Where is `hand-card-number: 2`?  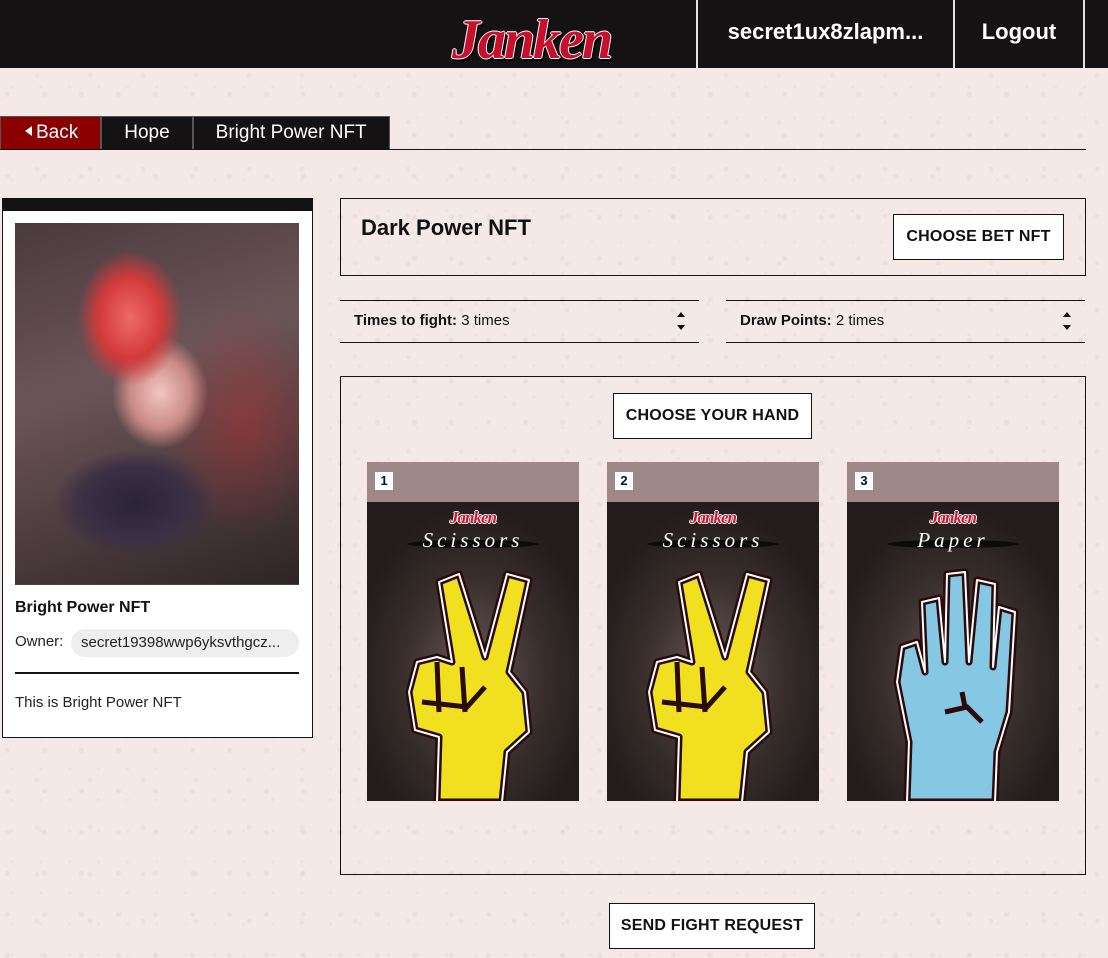 hand-card-number: 2 is located at coordinates (624, 481).